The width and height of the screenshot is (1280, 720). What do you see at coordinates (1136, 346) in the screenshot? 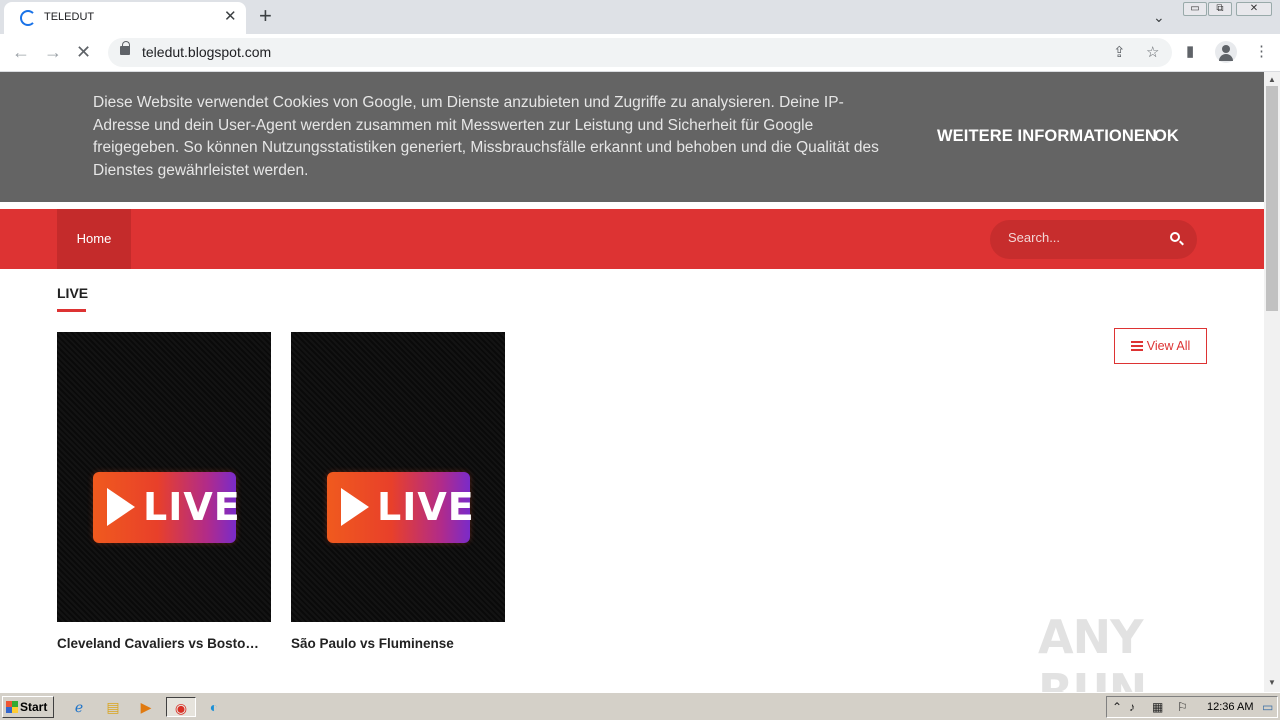
I see `list-icon` at bounding box center [1136, 346].